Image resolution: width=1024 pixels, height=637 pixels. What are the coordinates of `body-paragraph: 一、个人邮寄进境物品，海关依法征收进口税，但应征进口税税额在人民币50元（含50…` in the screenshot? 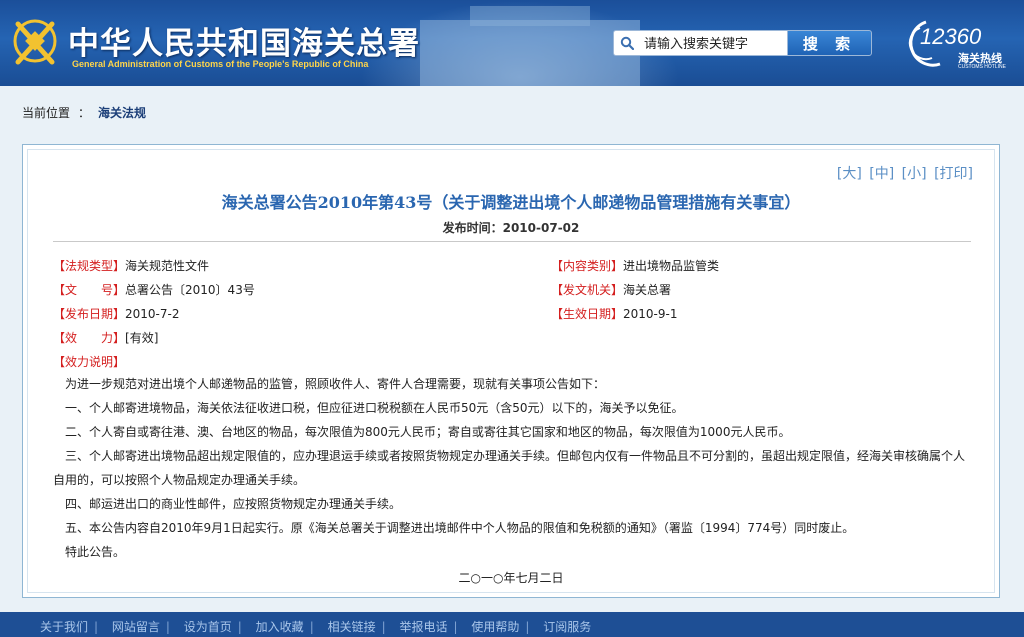 It's located at (374, 408).